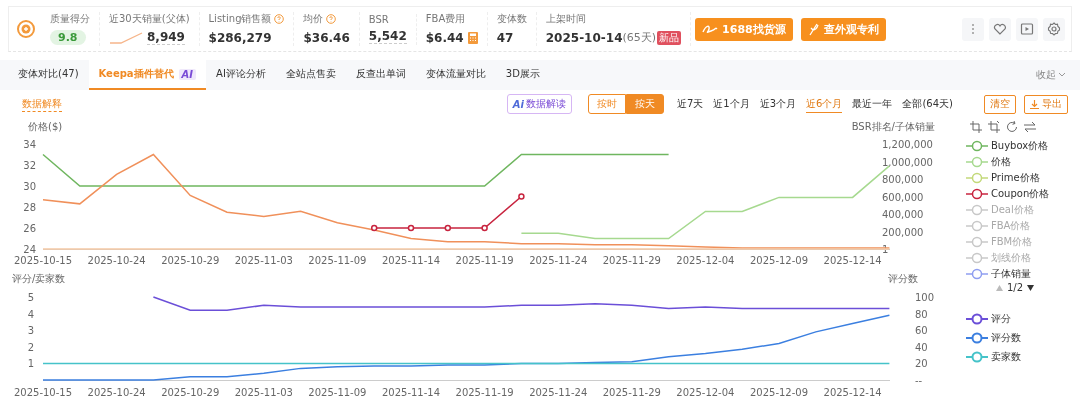 The width and height of the screenshot is (1080, 406). Describe the element at coordinates (584, 37) in the screenshot. I see `stat-value: 2025-10-14` at that location.